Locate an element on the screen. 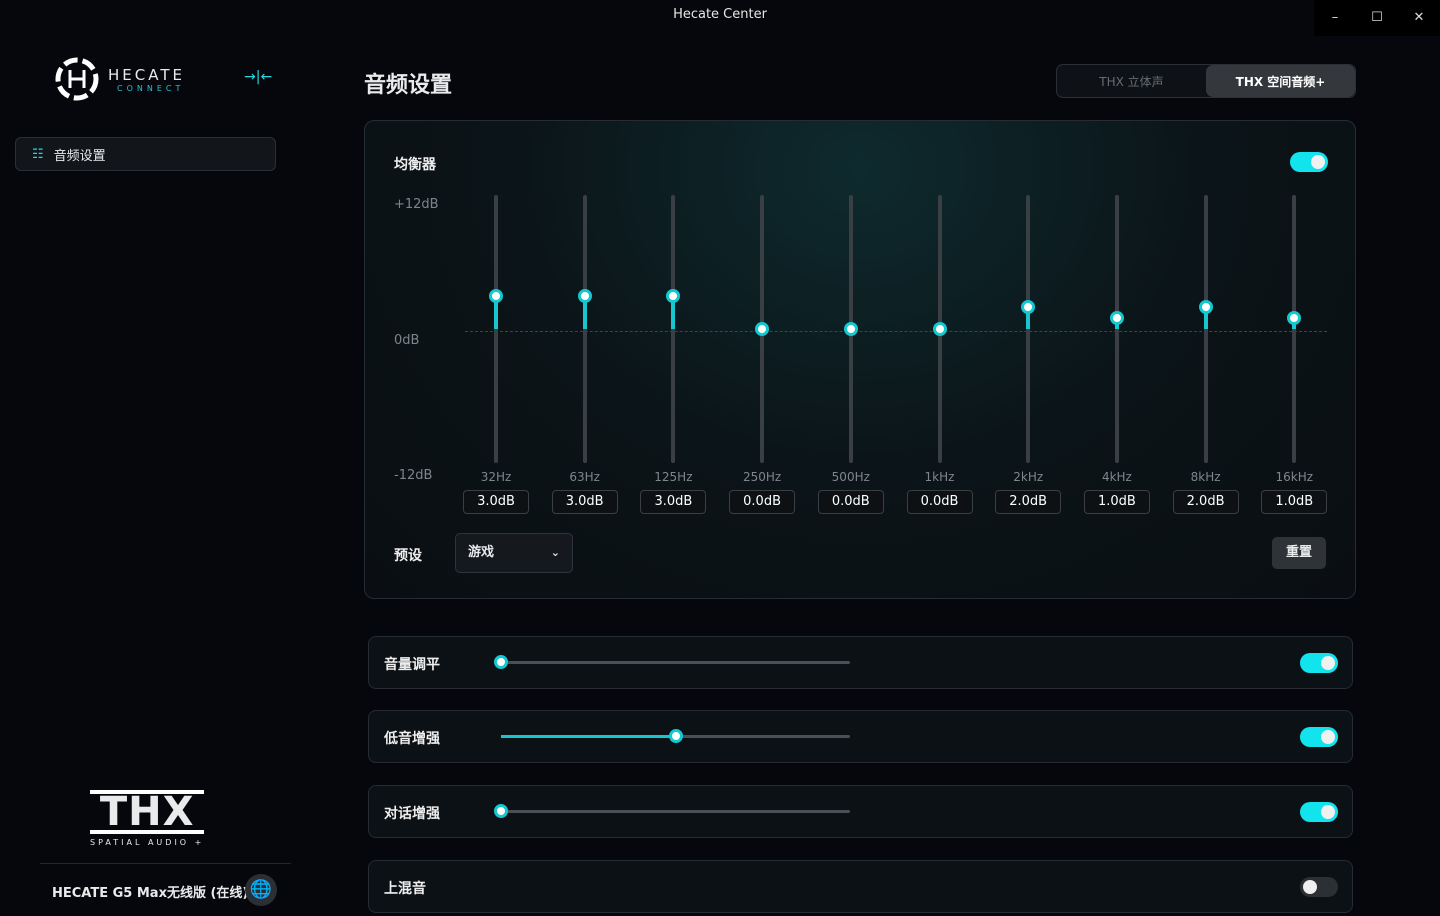 Image resolution: width=1440 pixels, height=916 pixels. eq-band-freq: 125Hz is located at coordinates (673, 477).